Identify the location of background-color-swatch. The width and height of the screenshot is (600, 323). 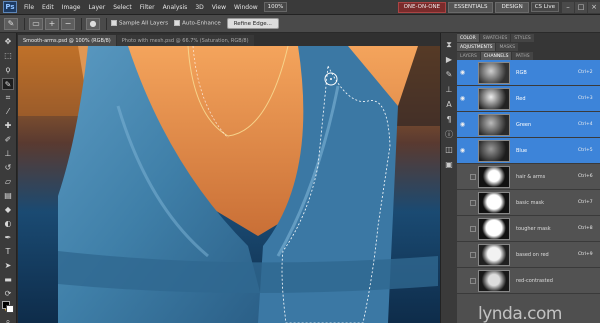
(10, 309).